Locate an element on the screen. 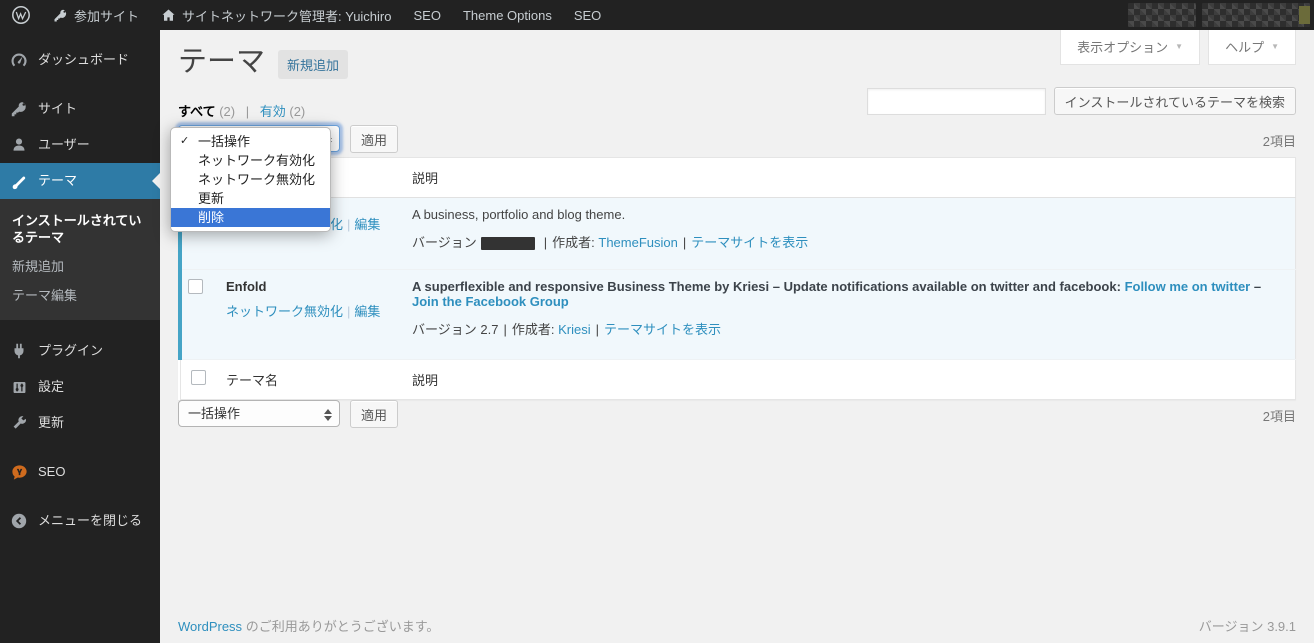  select-theme-checkbox is located at coordinates (195, 286).